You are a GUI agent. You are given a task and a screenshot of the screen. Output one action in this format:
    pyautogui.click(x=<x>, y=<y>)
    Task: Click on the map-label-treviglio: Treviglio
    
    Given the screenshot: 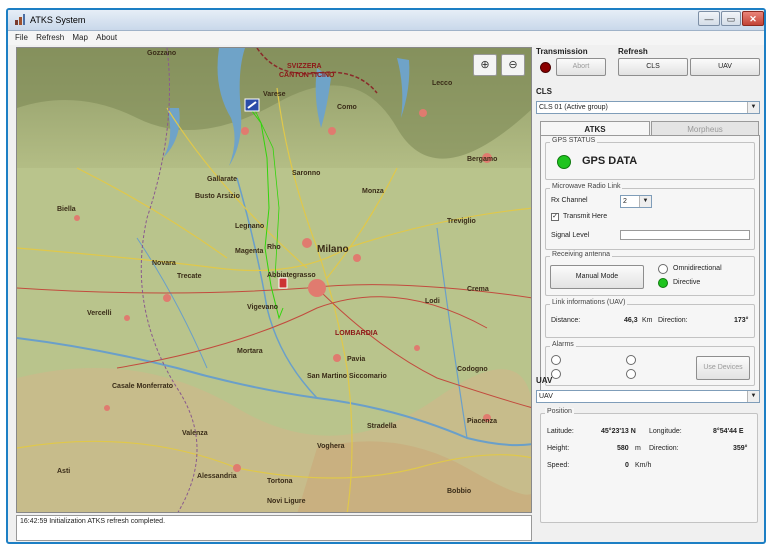 What is the action you would take?
    pyautogui.click(x=461, y=221)
    